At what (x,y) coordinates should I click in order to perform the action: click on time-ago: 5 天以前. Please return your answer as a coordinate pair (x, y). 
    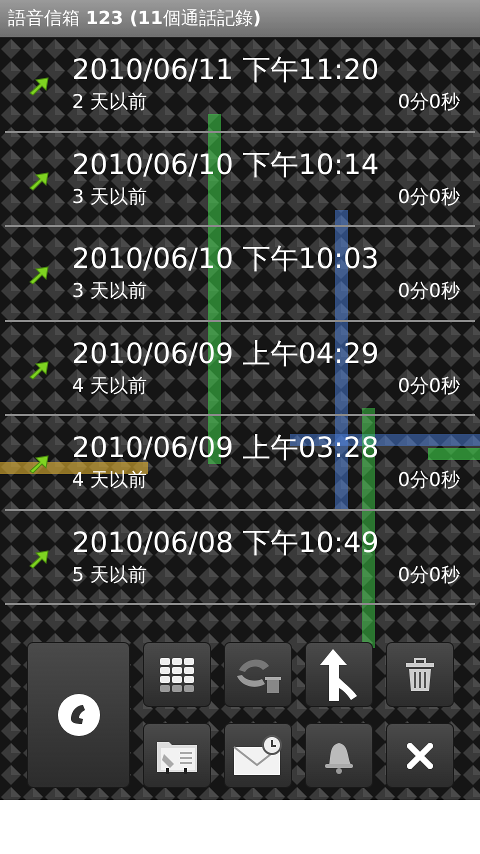
    Looking at the image, I should click on (110, 575).